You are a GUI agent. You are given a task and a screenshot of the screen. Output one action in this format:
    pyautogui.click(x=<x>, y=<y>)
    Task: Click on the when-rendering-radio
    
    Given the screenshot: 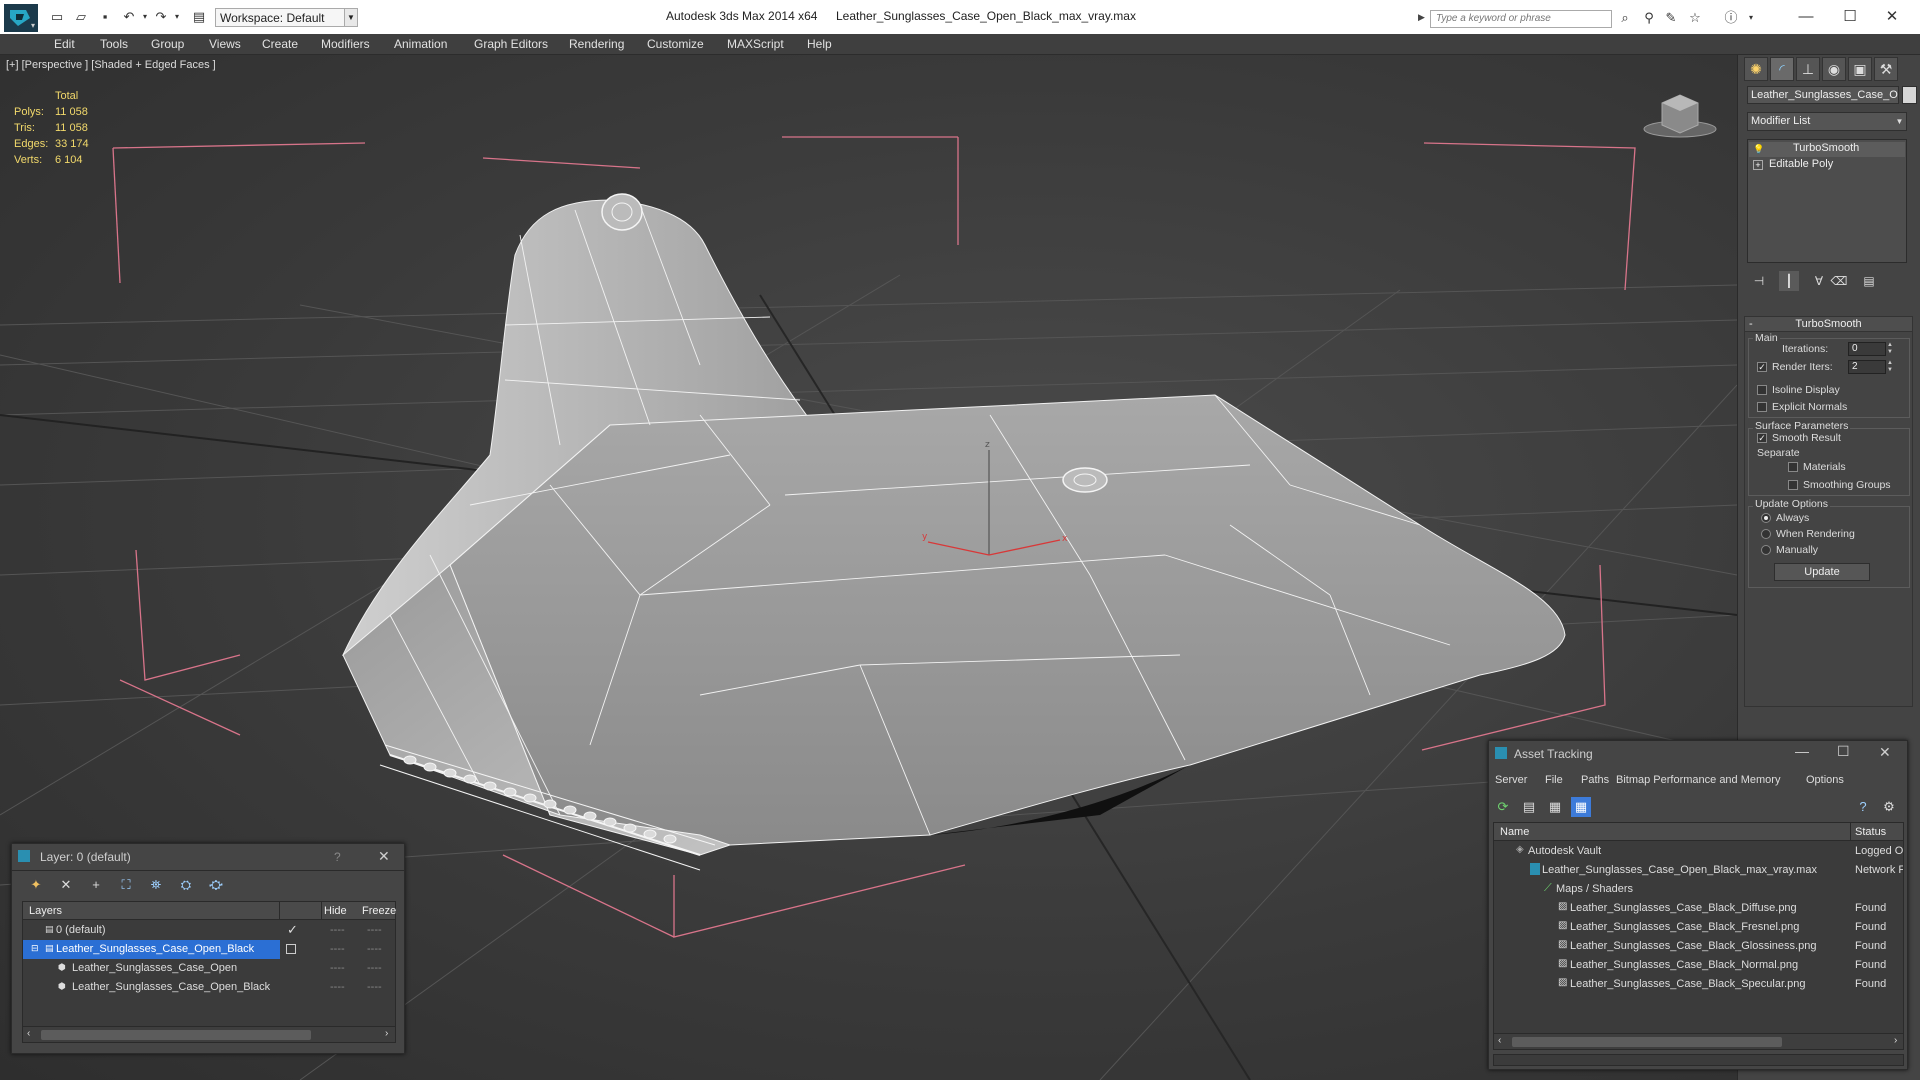 What is the action you would take?
    pyautogui.click(x=1766, y=534)
    